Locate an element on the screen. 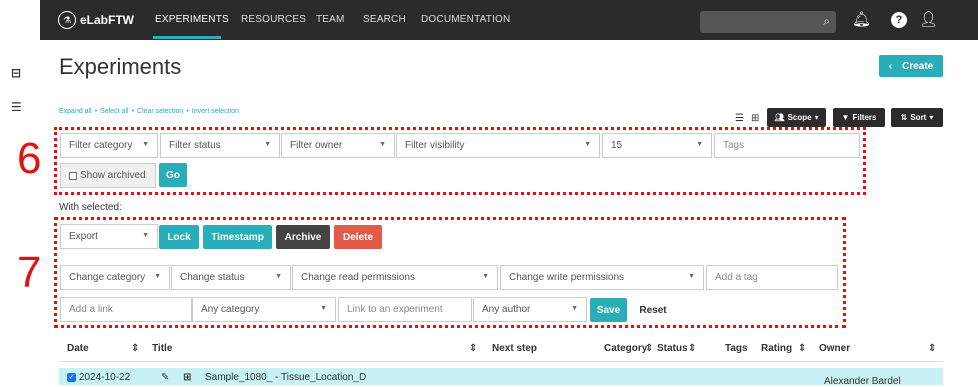 The image size is (978, 387). change-read-permissions-select: Change read permissions ▼ is located at coordinates (395, 277).